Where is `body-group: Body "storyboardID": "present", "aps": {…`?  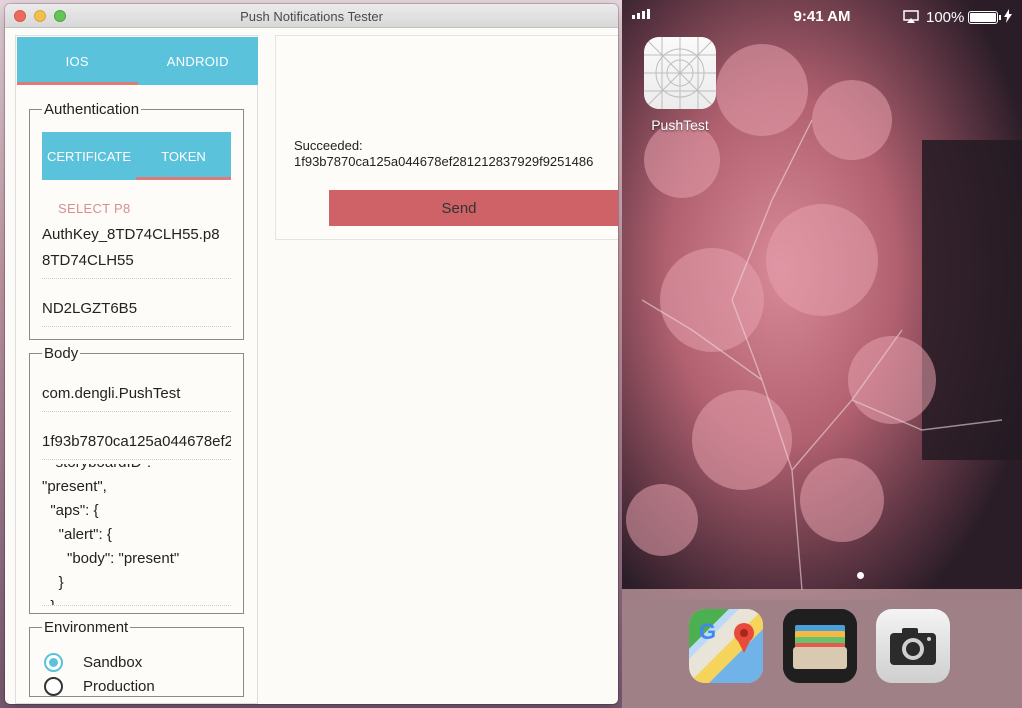
body-group: Body "storyboardID": "present", "aps": {… is located at coordinates (136, 480).